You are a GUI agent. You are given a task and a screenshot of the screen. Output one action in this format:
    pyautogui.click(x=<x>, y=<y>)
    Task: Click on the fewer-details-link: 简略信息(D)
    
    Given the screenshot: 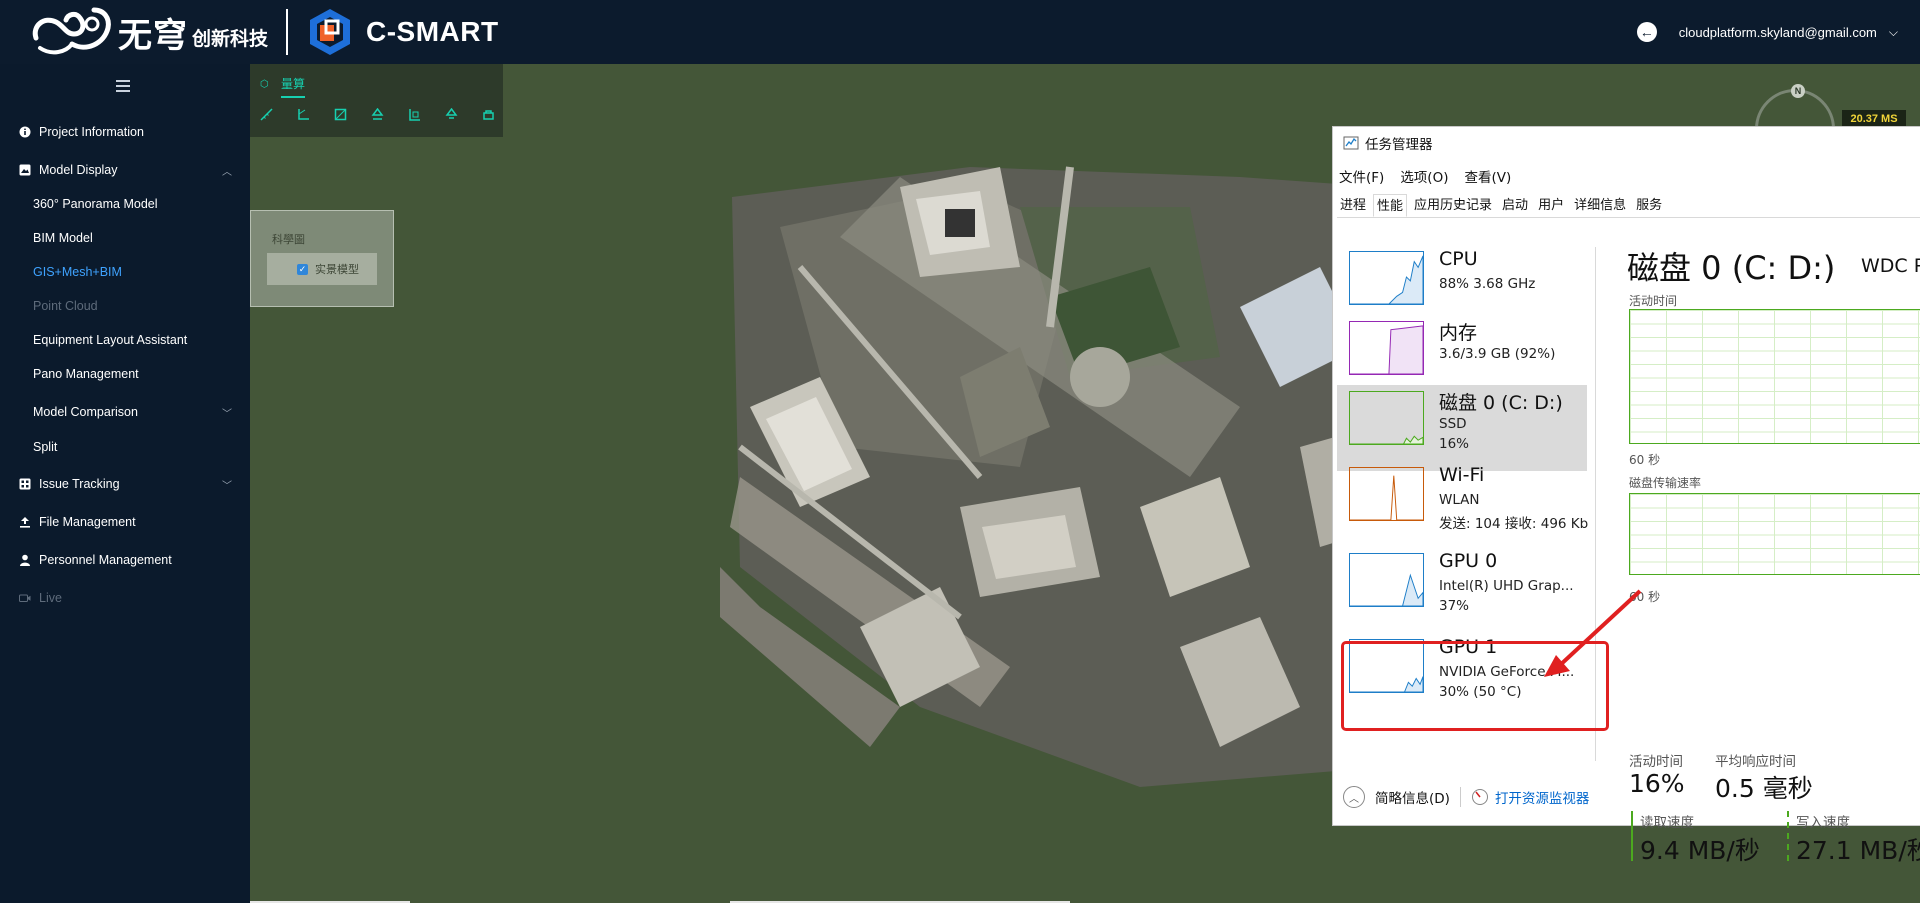 What is the action you would take?
    pyautogui.click(x=1412, y=797)
    